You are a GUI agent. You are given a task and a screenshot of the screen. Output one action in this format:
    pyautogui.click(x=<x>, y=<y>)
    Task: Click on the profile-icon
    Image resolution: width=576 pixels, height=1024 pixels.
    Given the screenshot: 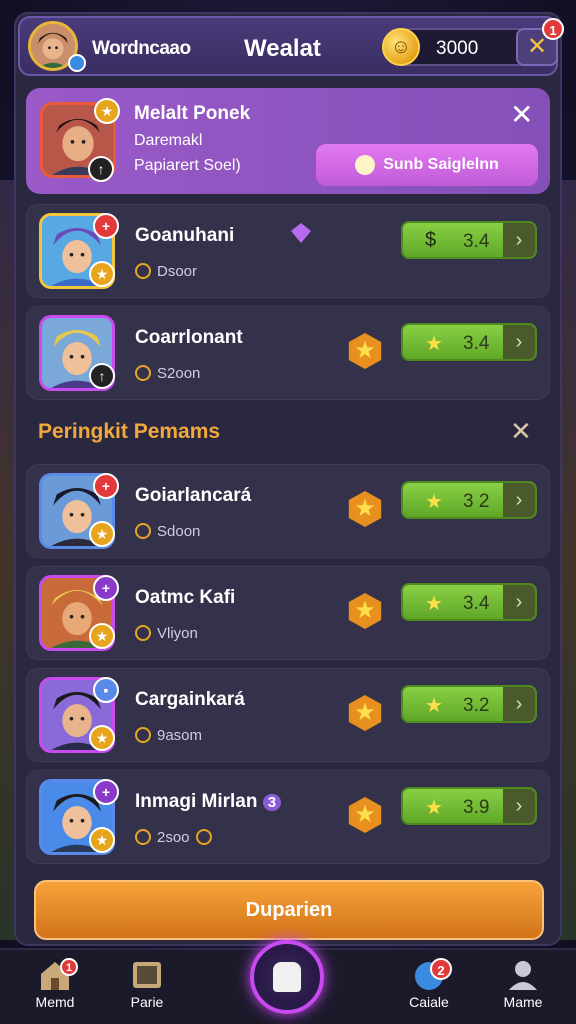 What is the action you would take?
    pyautogui.click(x=523, y=975)
    